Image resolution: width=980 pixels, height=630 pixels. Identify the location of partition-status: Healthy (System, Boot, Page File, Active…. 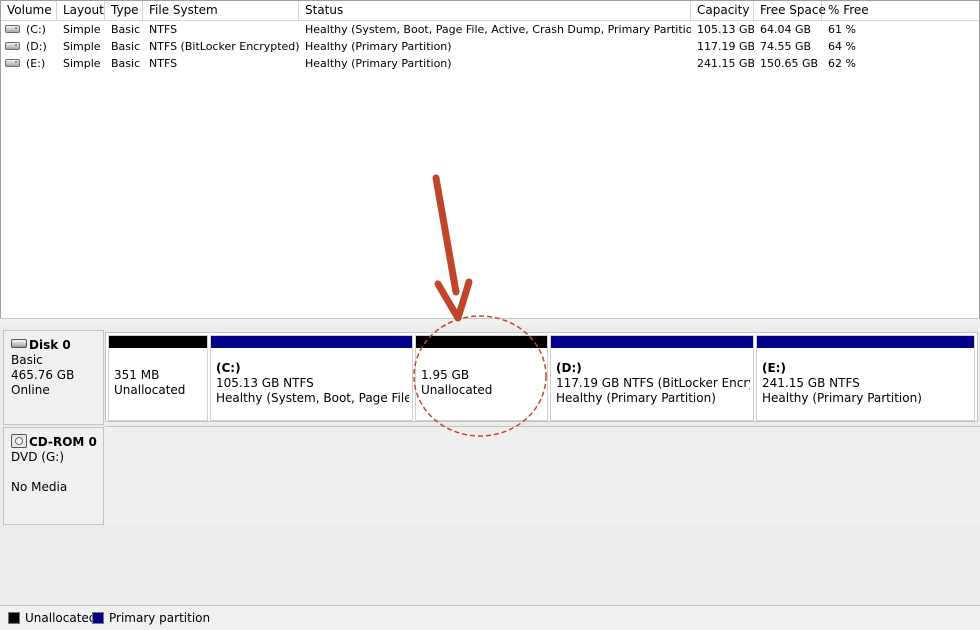
(312, 398).